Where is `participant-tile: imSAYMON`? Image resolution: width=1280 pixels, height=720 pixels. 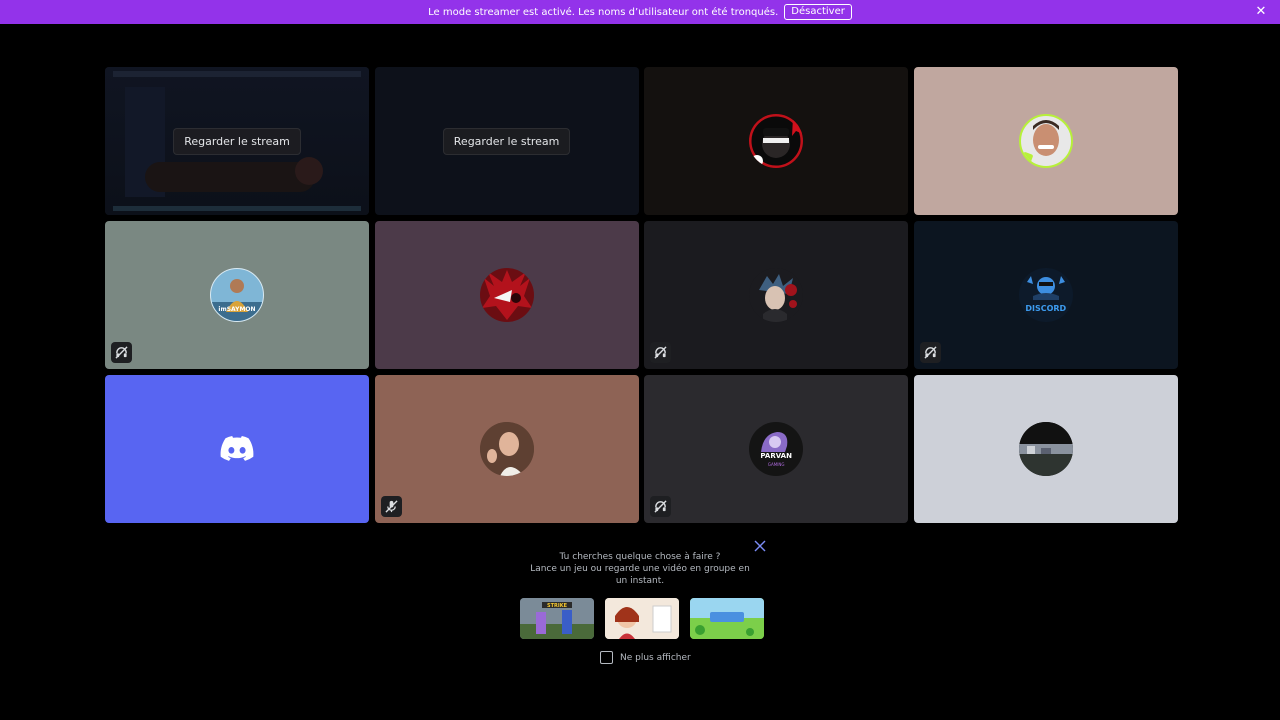 participant-tile: imSAYMON is located at coordinates (237, 295).